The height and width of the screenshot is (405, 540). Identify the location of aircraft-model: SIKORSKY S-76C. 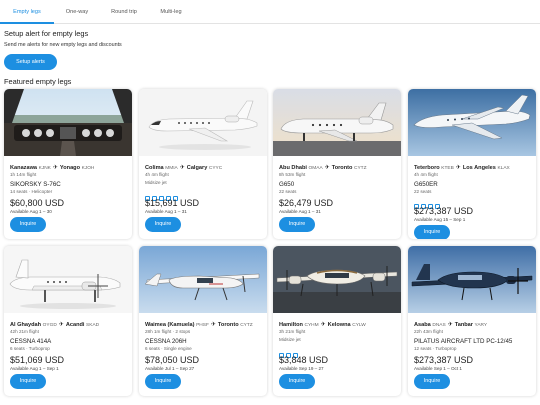
(35, 184).